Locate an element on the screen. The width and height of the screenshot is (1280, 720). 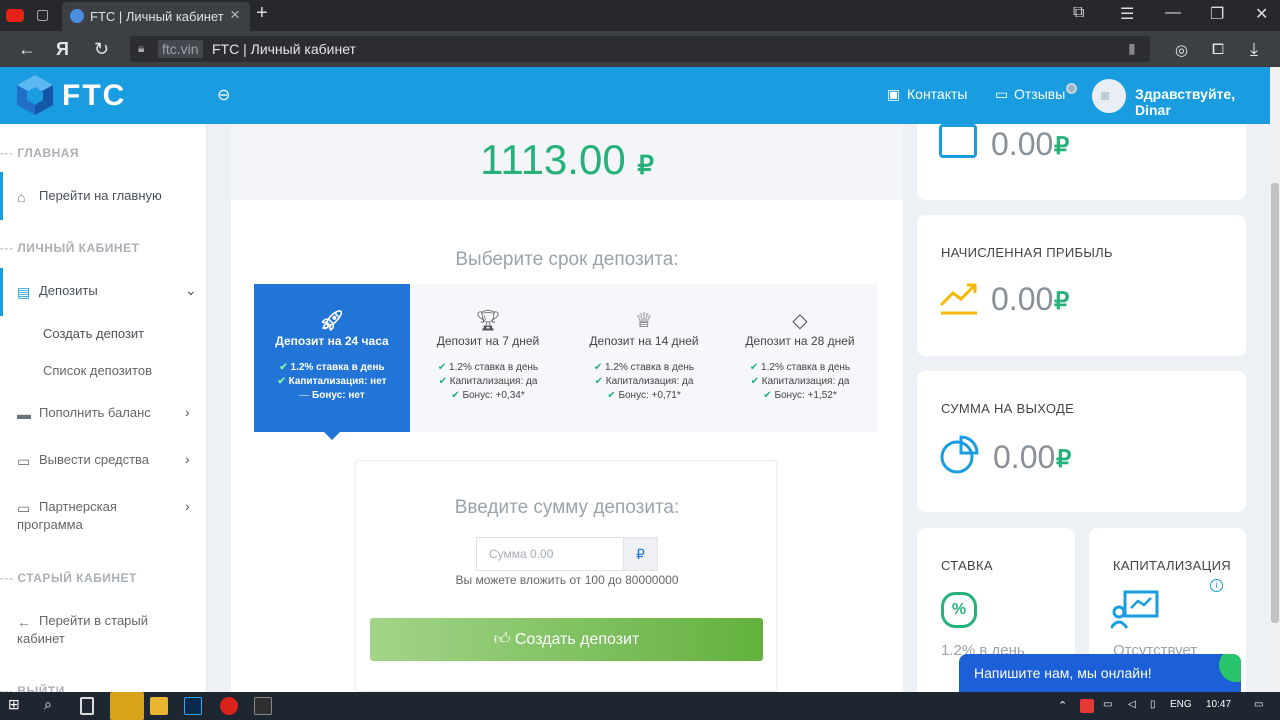
trophy-icon: 🏆︎ is located at coordinates (488, 321).